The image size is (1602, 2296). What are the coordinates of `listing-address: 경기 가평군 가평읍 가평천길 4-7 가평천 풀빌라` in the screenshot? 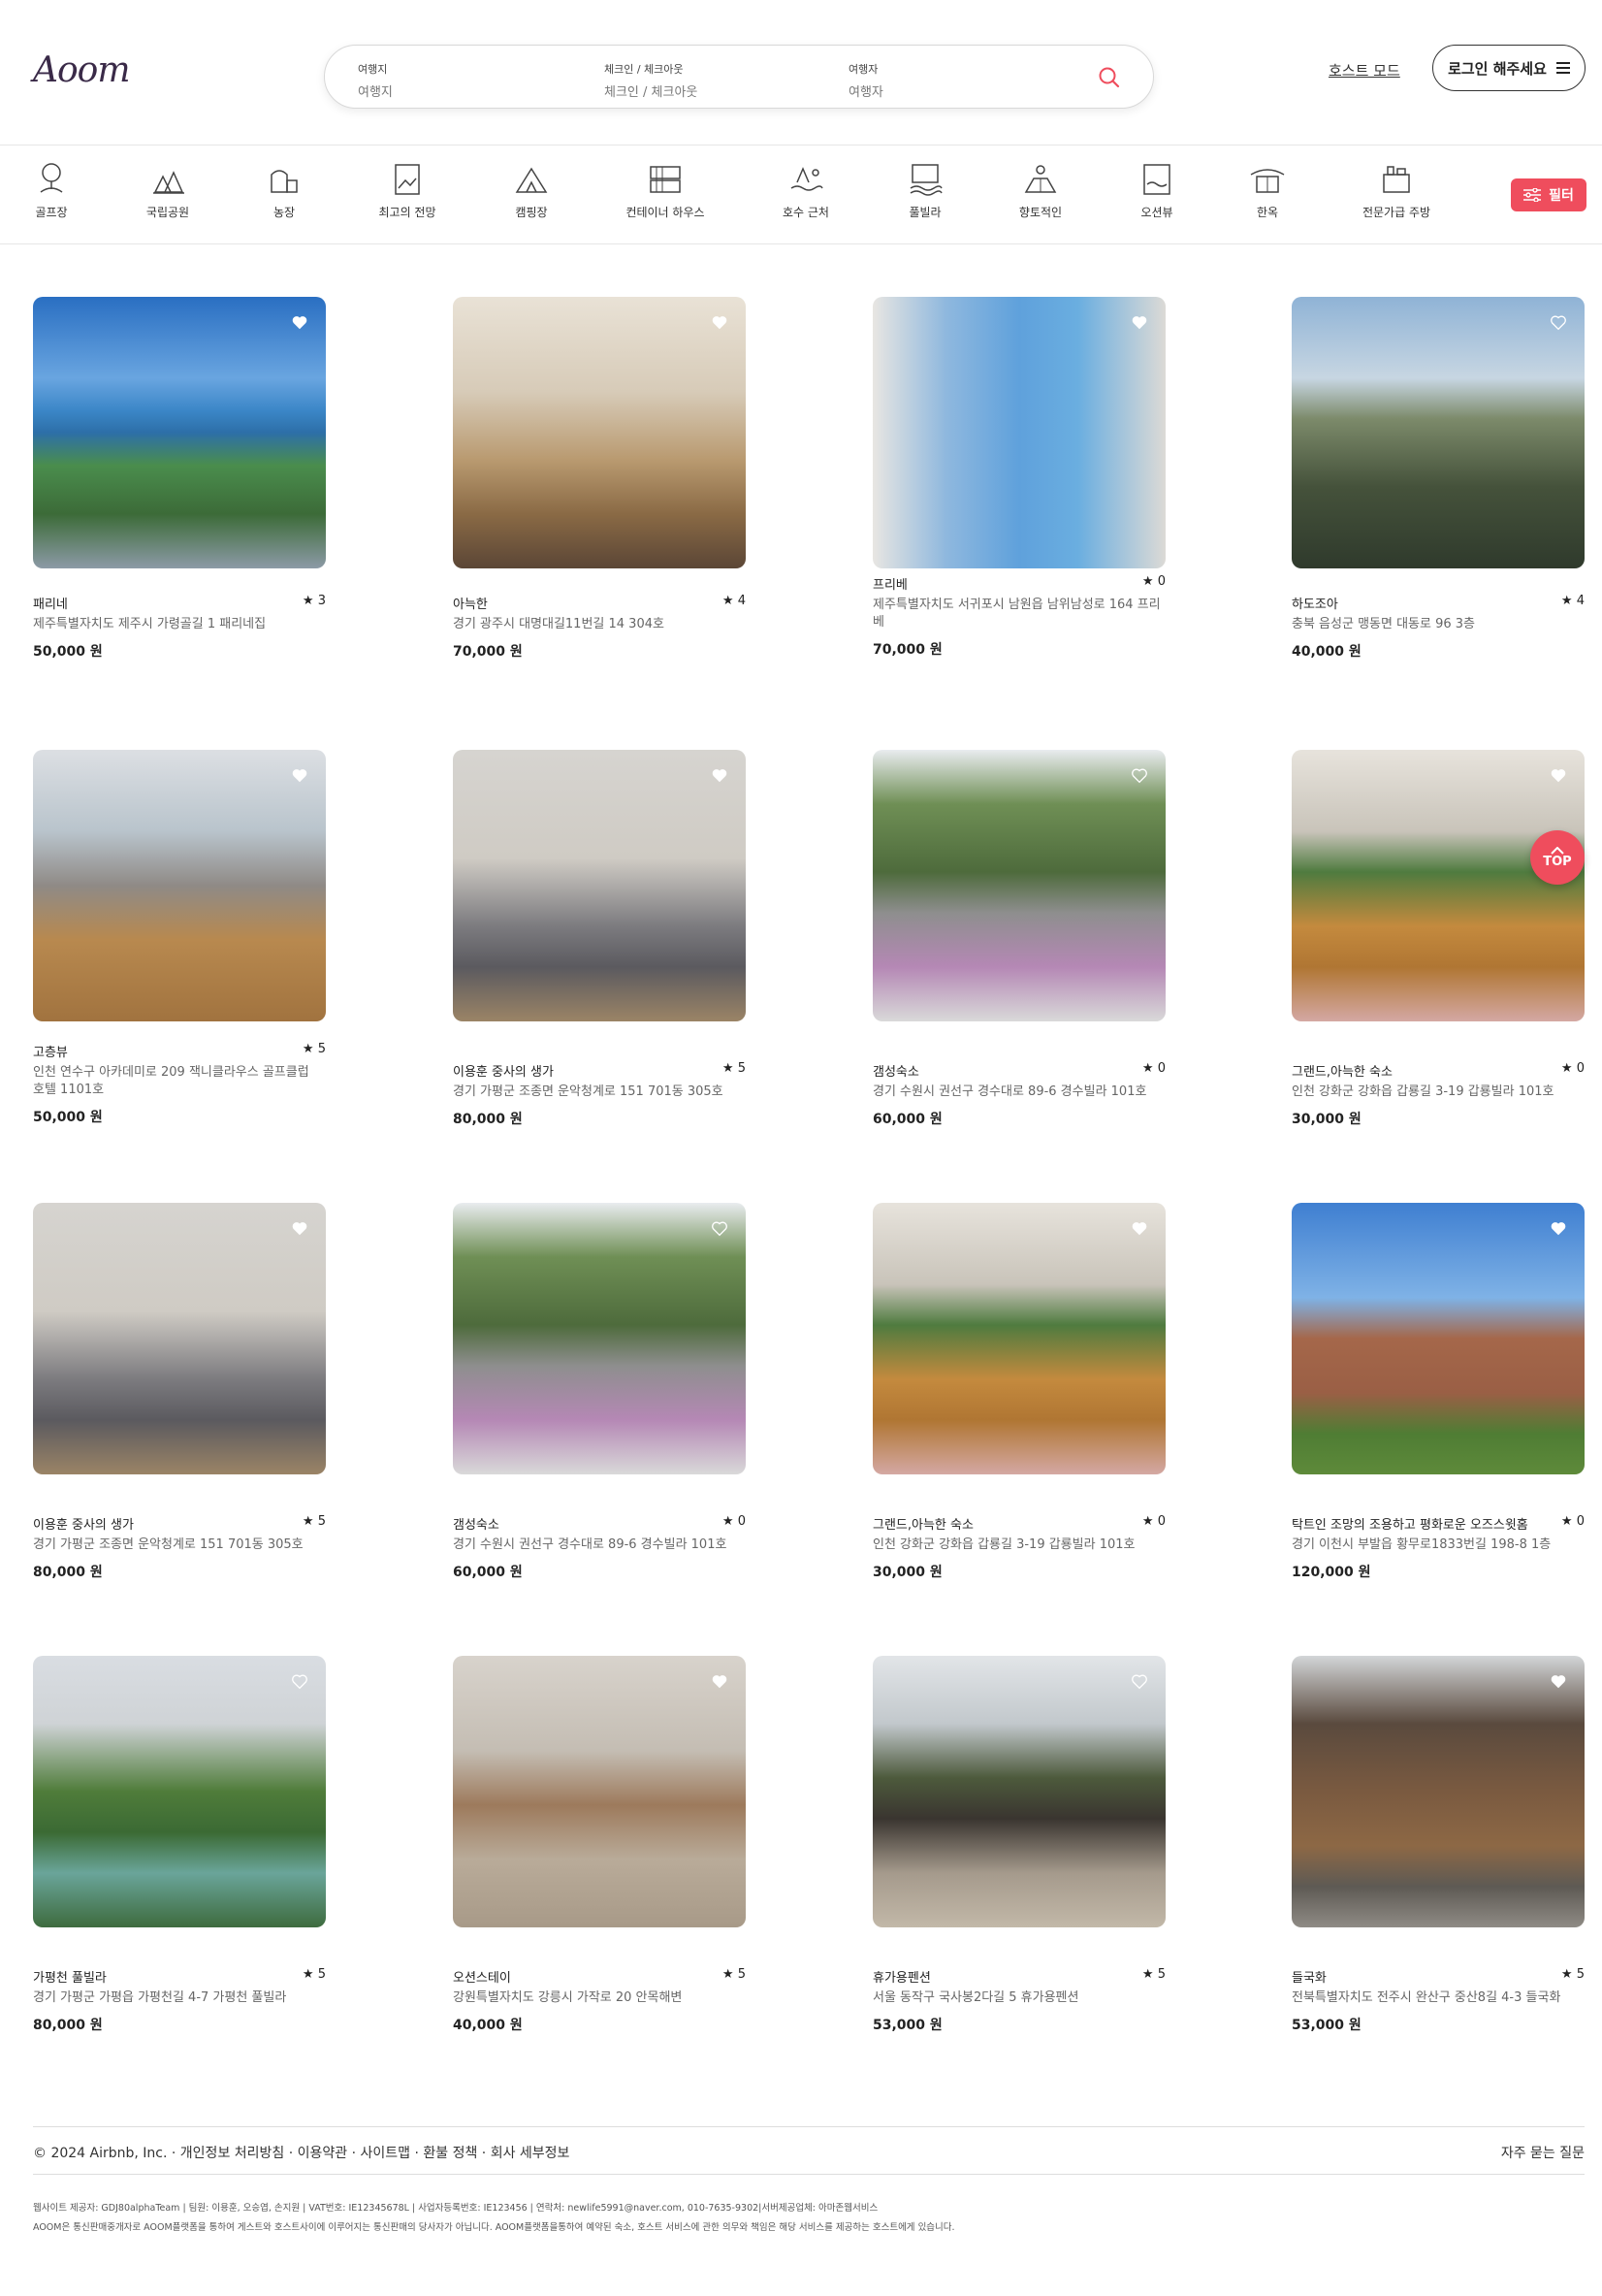 It's located at (160, 1998).